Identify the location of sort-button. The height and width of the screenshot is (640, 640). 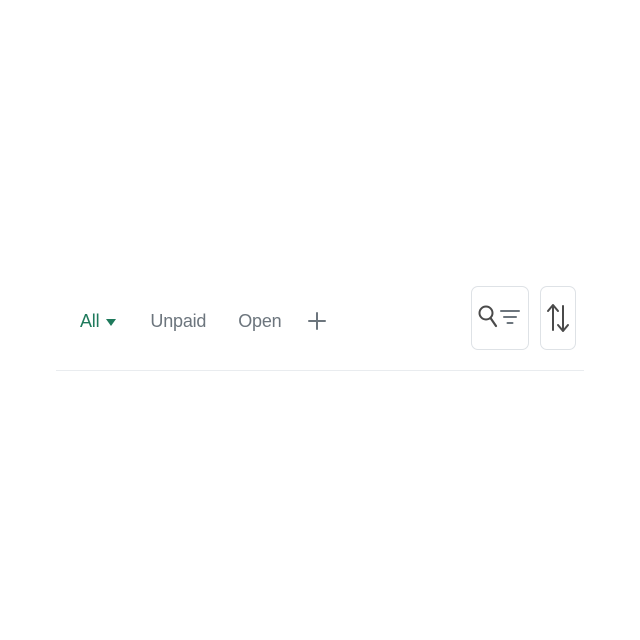
(558, 318).